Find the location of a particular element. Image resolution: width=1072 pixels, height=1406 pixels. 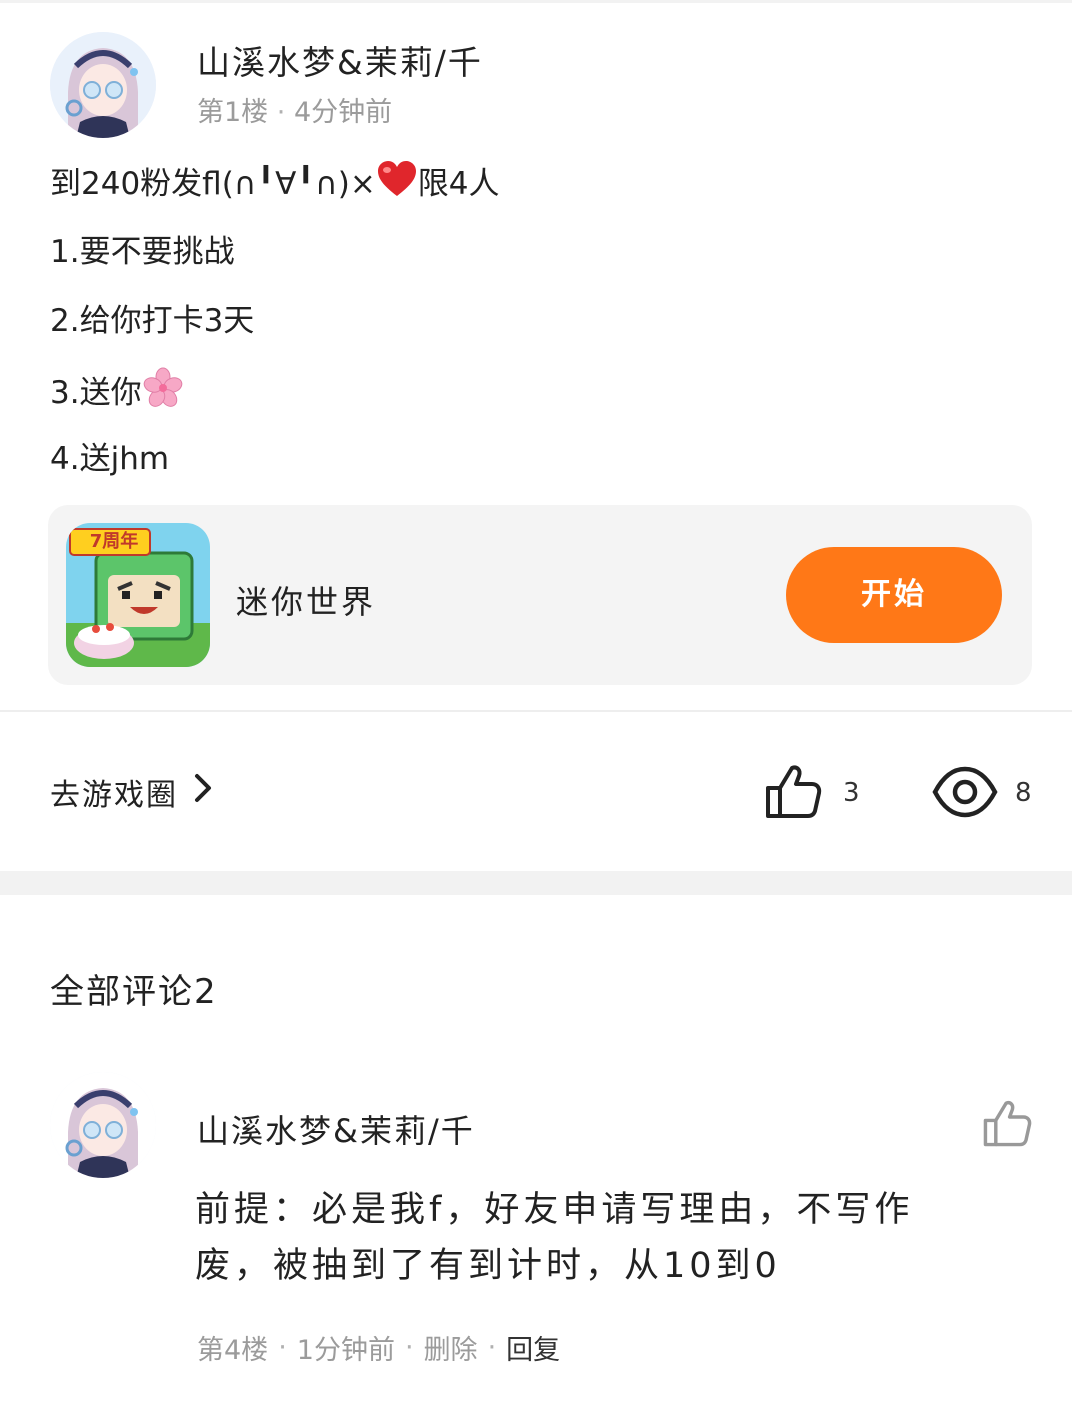

top-divider is located at coordinates (536, 1).